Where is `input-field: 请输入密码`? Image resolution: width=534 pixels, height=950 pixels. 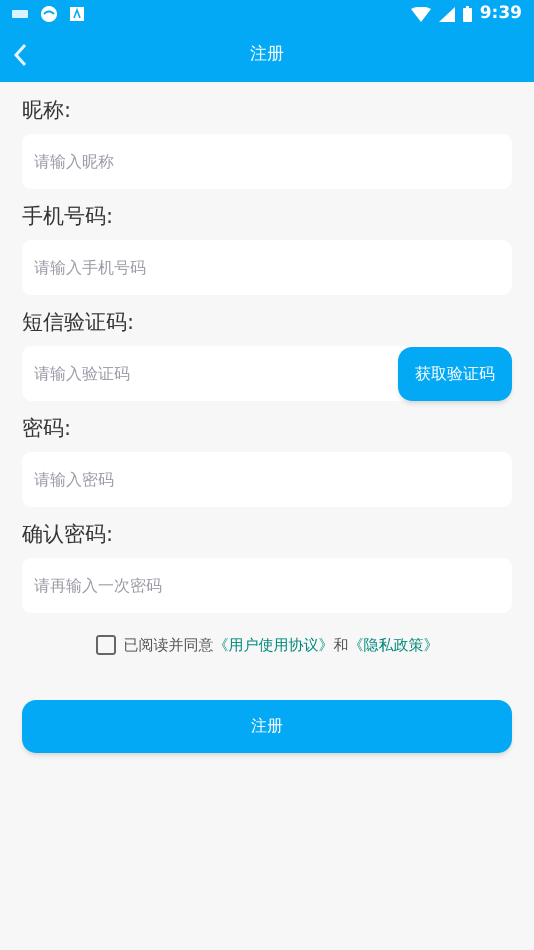 input-field: 请输入密码 is located at coordinates (267, 479).